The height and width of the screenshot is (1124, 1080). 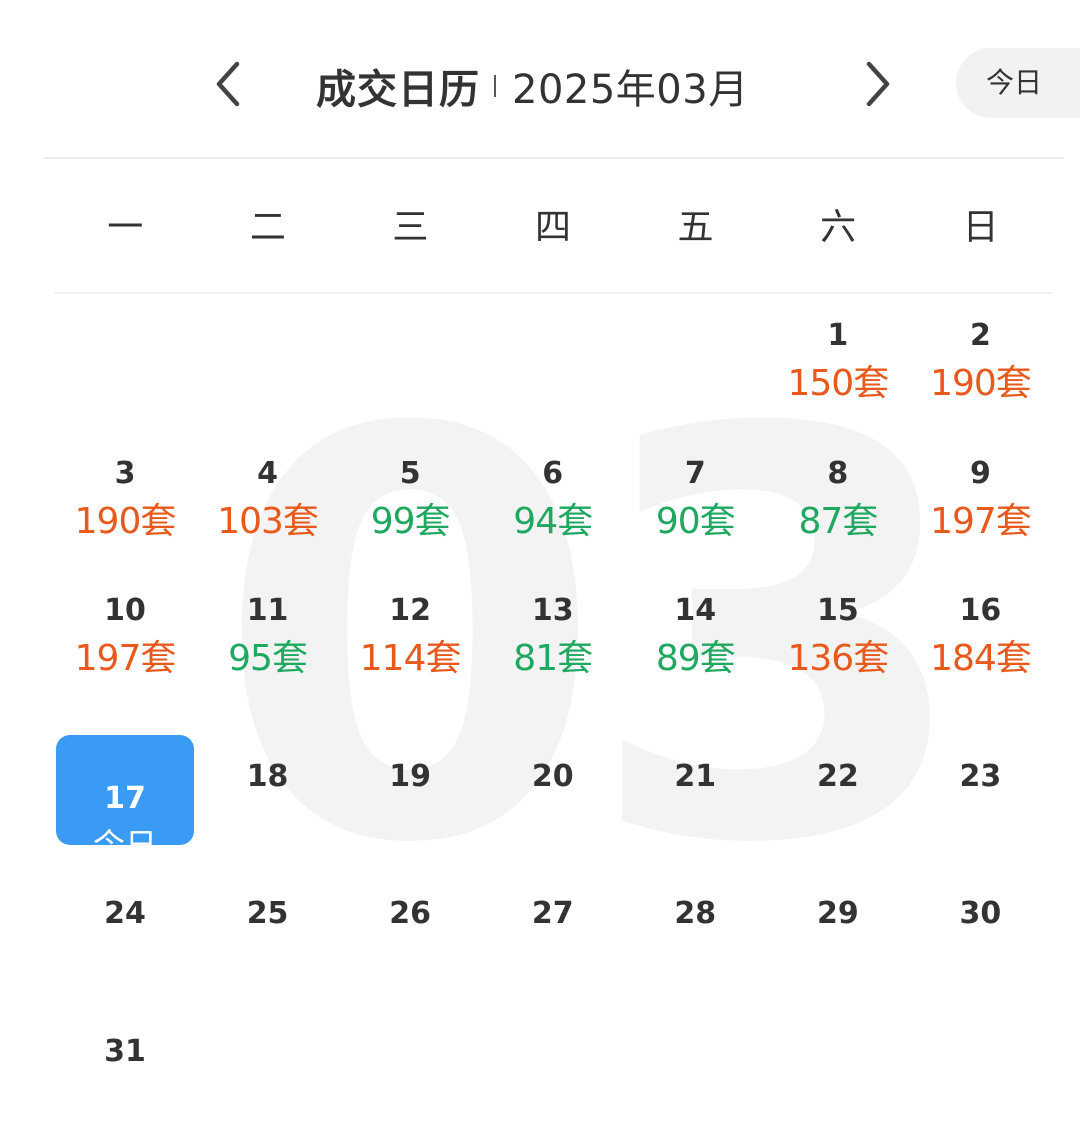 I want to click on next-month-button, so click(x=878, y=84).